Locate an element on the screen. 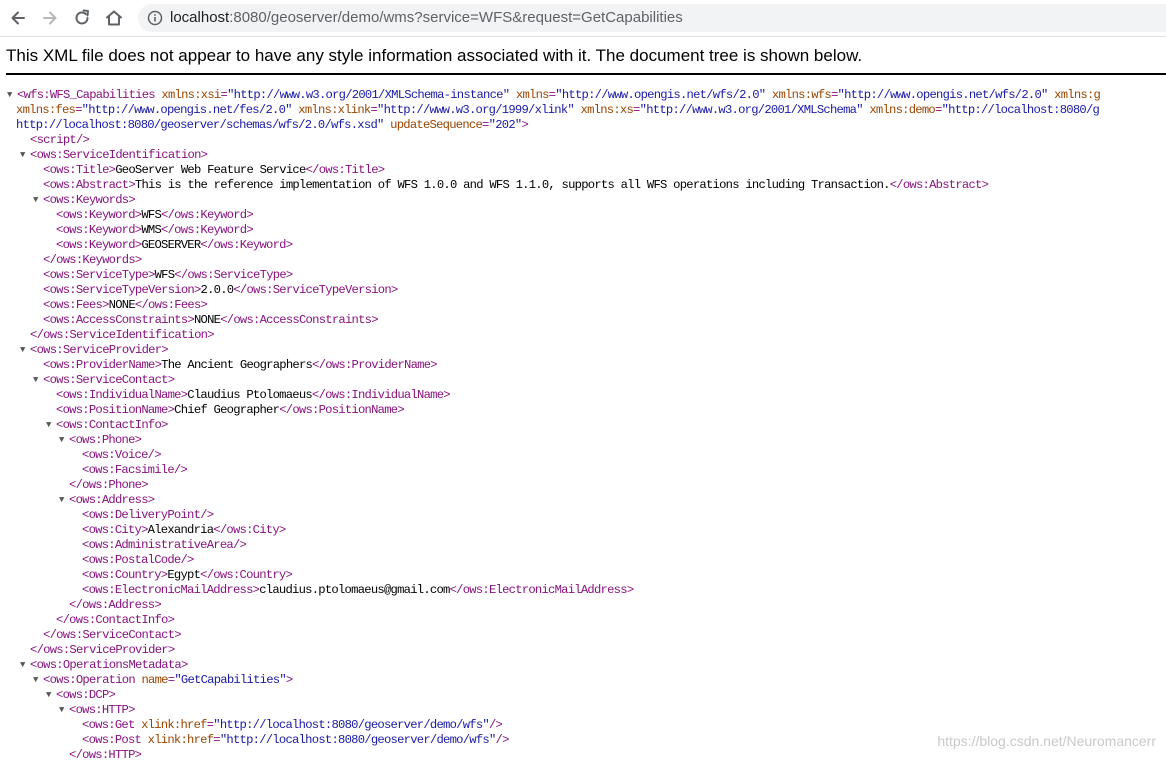 The width and height of the screenshot is (1166, 763). xml-text: 2.0.0 is located at coordinates (217, 290).